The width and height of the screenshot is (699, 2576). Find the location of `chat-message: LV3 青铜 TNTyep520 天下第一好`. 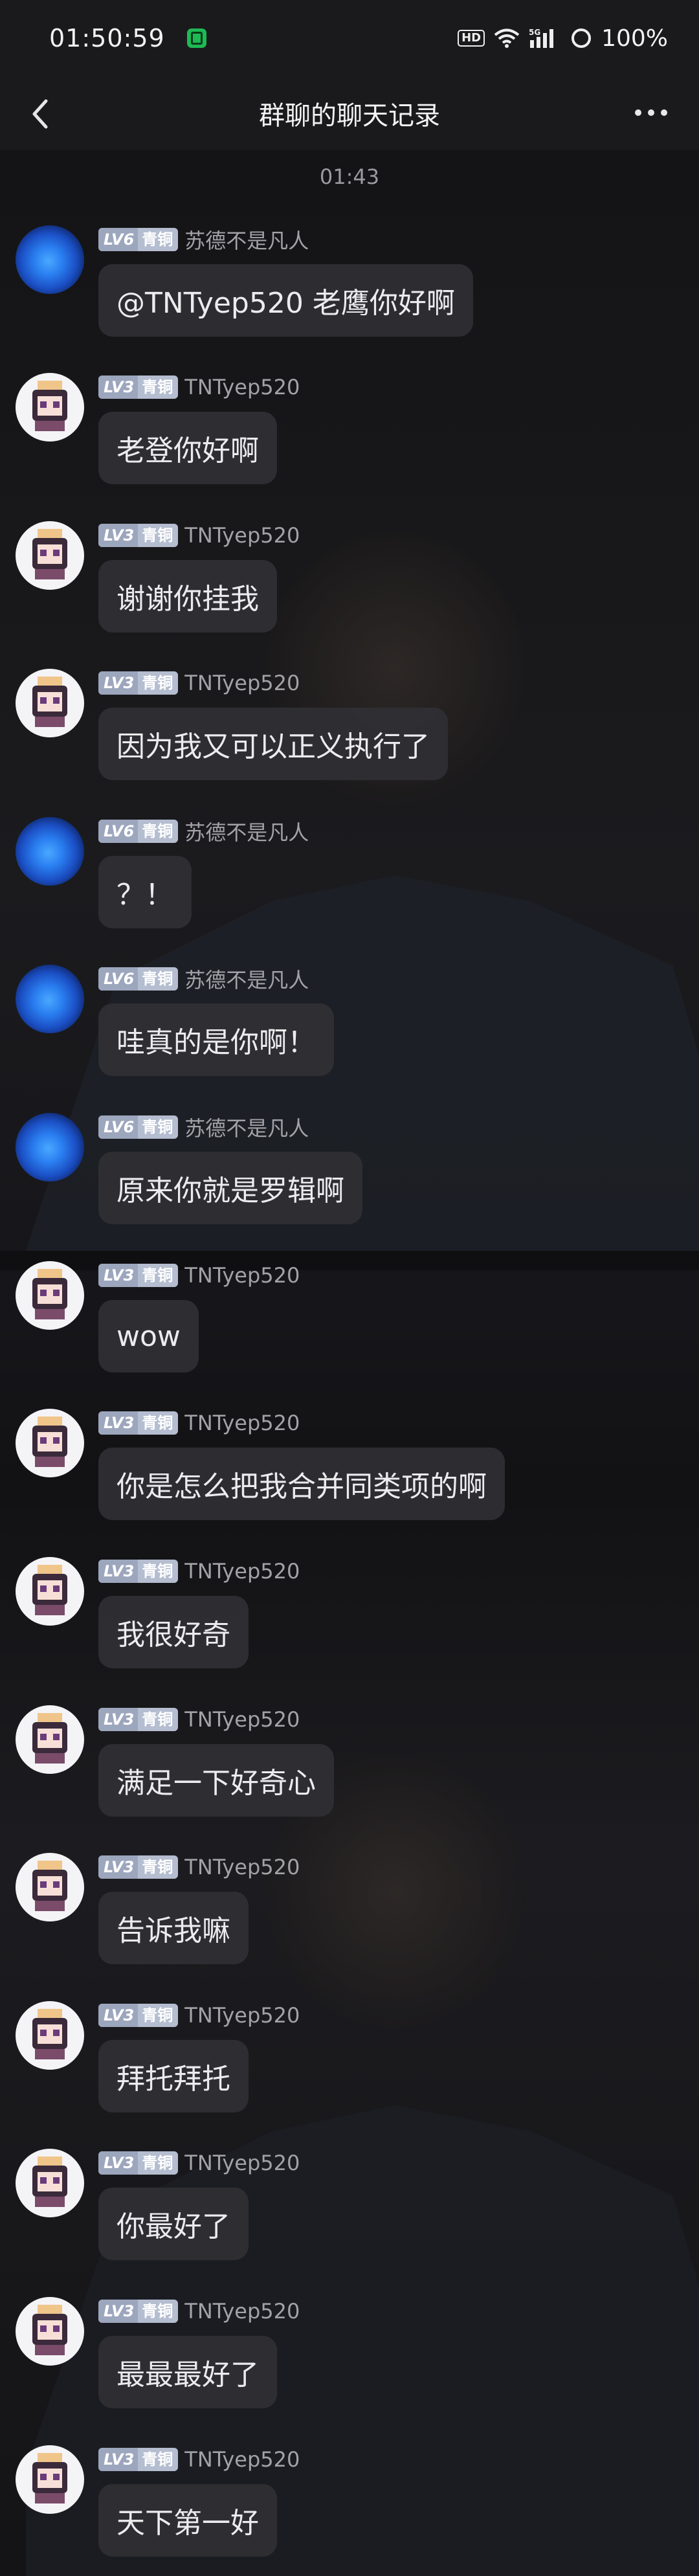

chat-message: LV3 青铜 TNTyep520 天下第一好 is located at coordinates (349, 2510).